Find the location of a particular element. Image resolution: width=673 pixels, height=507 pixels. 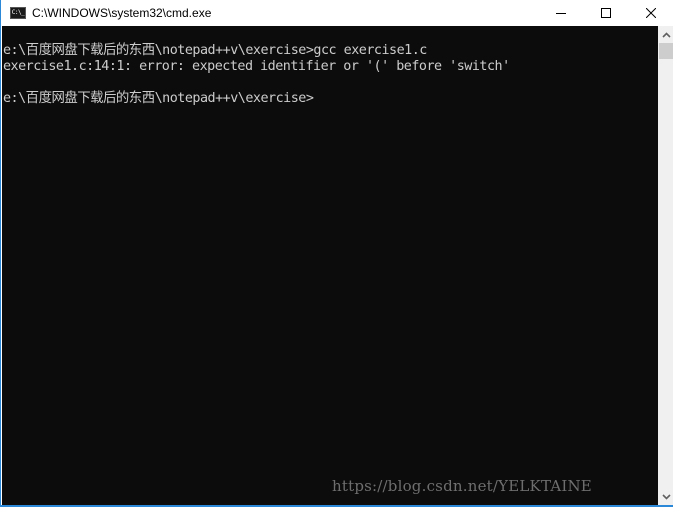

chevron-up-icon is located at coordinates (666, 34).